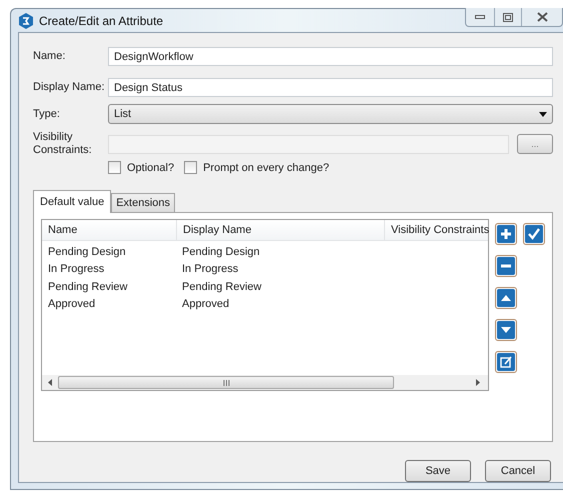 The width and height of the screenshot is (563, 496). What do you see at coordinates (101, 21) in the screenshot?
I see `window-title: Create/Edit an Attribute` at bounding box center [101, 21].